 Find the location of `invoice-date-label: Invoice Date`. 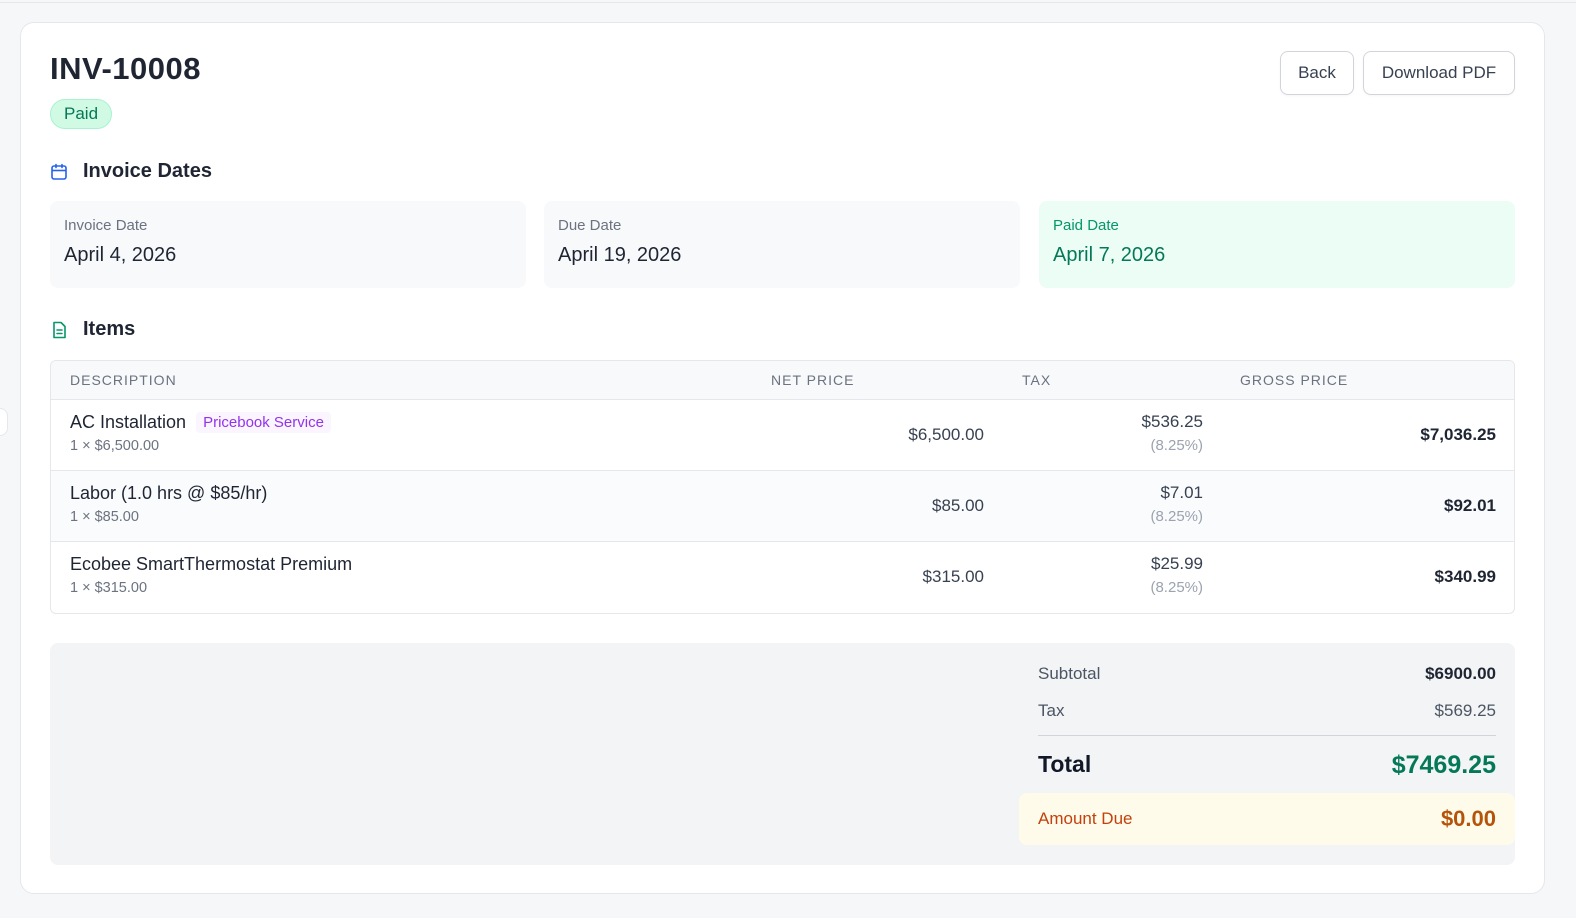

invoice-date-label: Invoice Date is located at coordinates (106, 225).